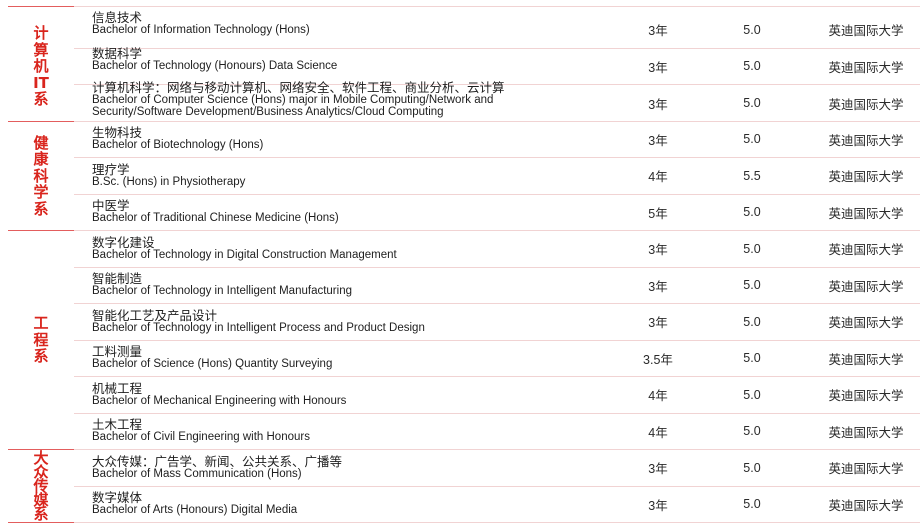  I want to click on program-name-en: B.Sc. (Hons) in Physiotherapy, so click(169, 181).